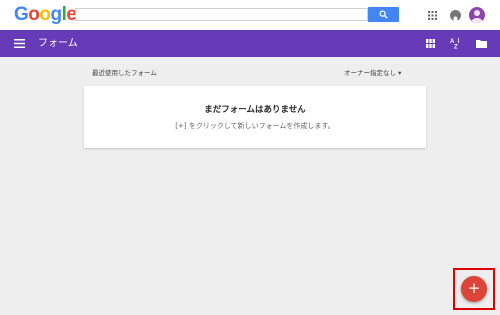  I want to click on empty-state-title: まだフォームはありません, so click(255, 110).